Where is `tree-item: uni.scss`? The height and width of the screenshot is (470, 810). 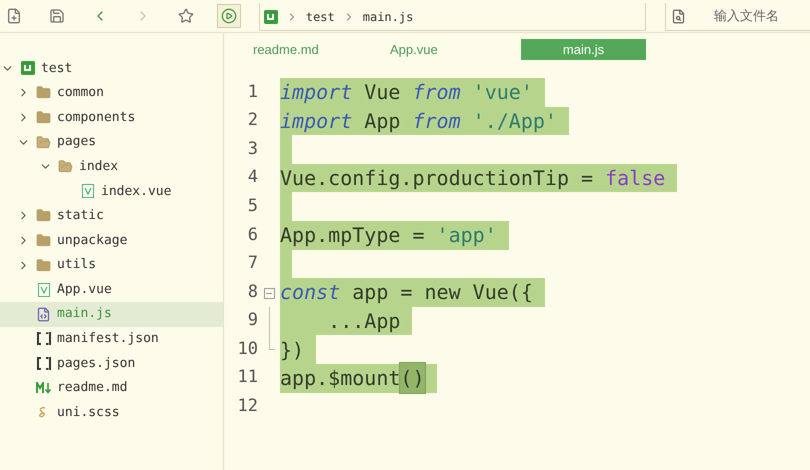
tree-item: uni.scss is located at coordinates (111, 412).